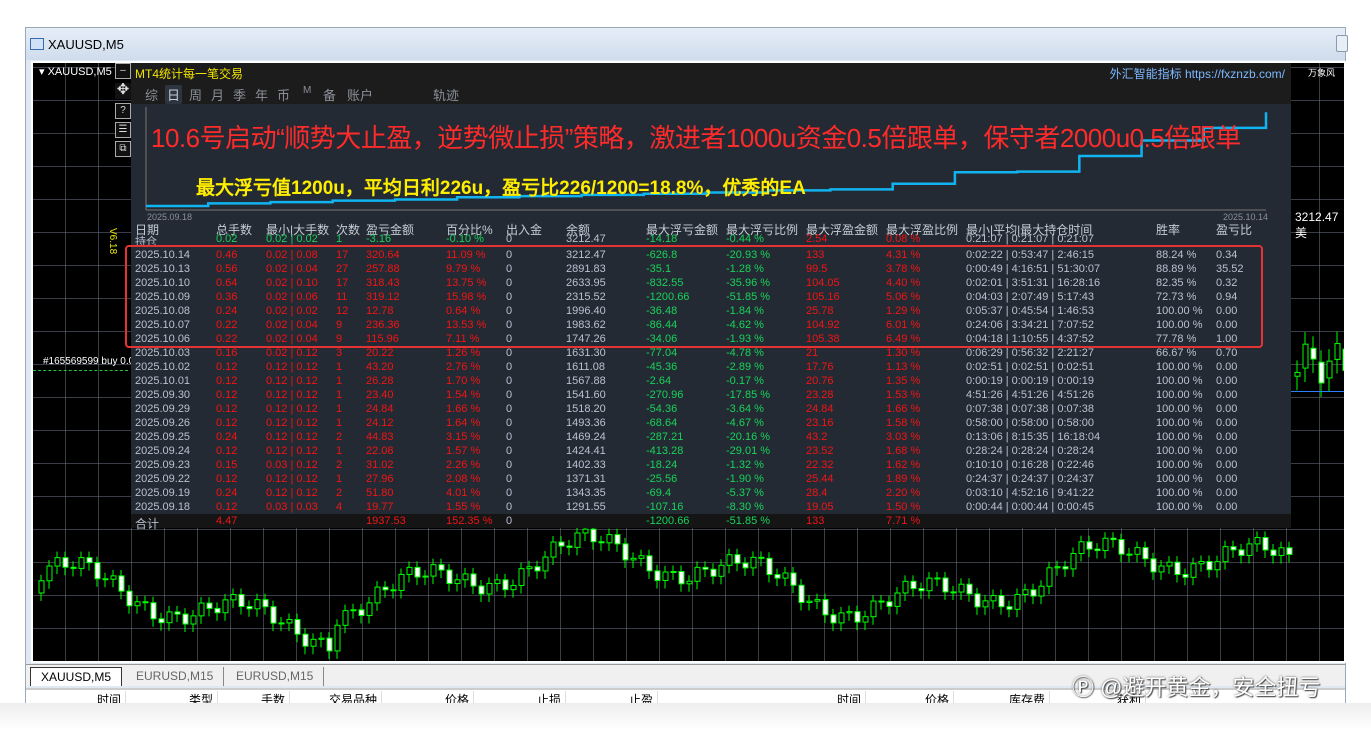 The width and height of the screenshot is (1371, 730). What do you see at coordinates (586, 239) in the screenshot?
I see `cell-bal: 3212.47` at bounding box center [586, 239].